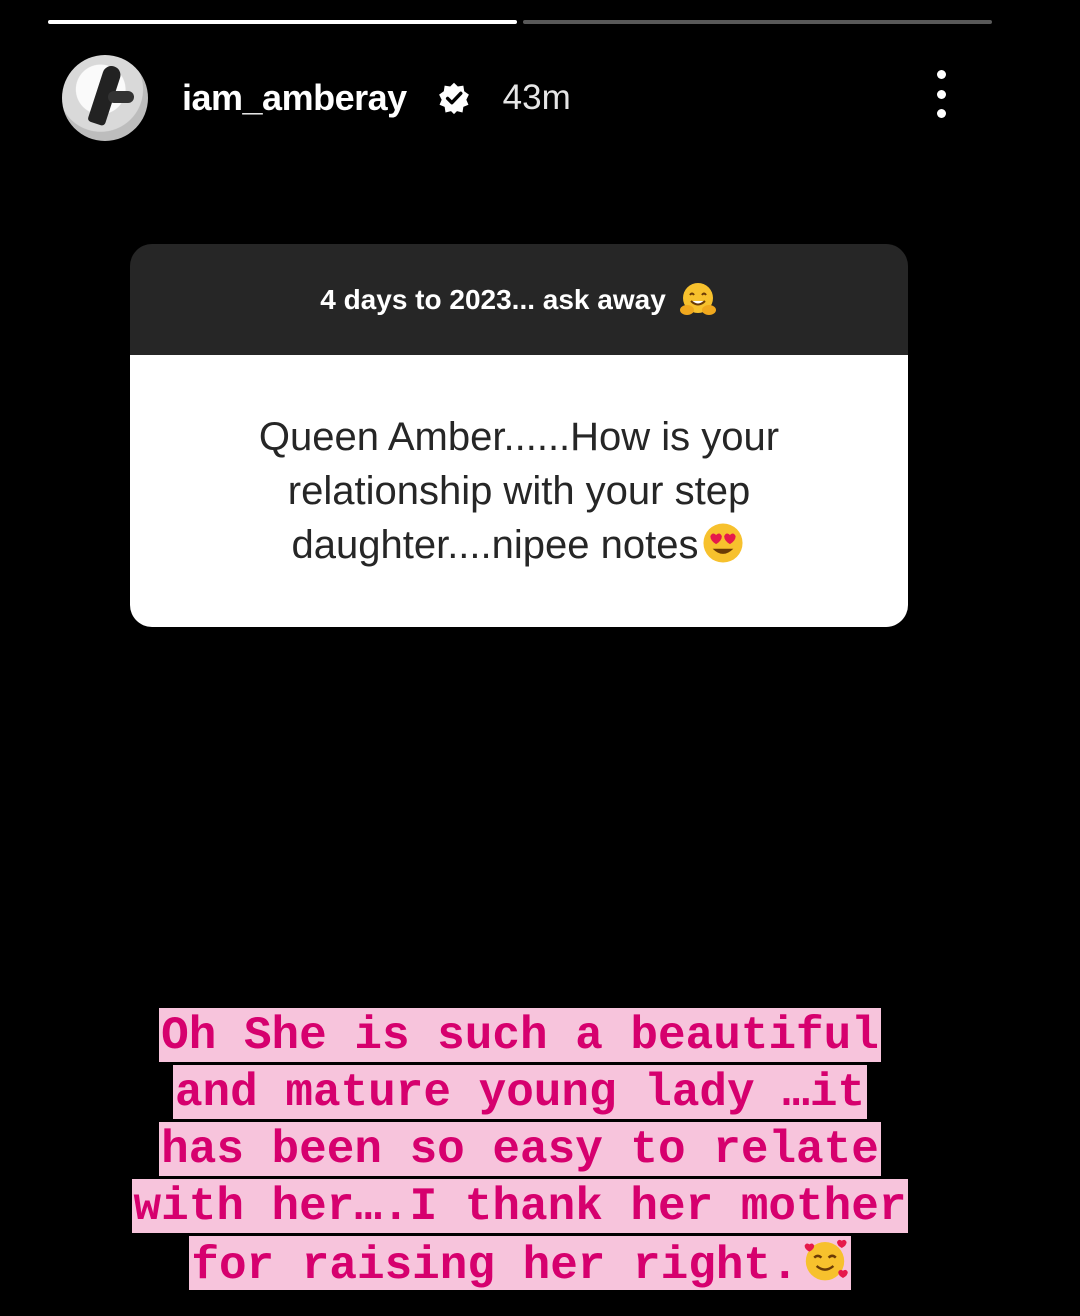 The height and width of the screenshot is (1316, 1080). I want to click on smiling-face-with-hearts-emoji-icon, so click(826, 1260).